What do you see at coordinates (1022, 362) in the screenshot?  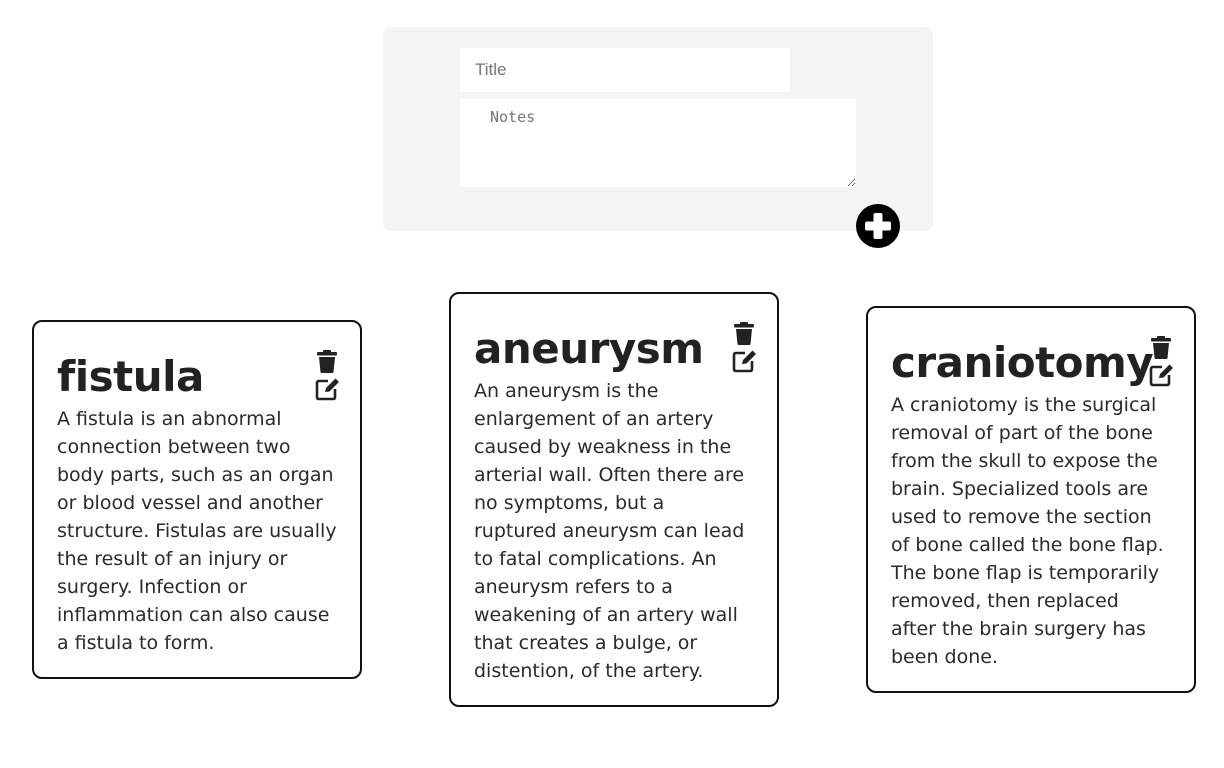 I see `note-title: craniotomy` at bounding box center [1022, 362].